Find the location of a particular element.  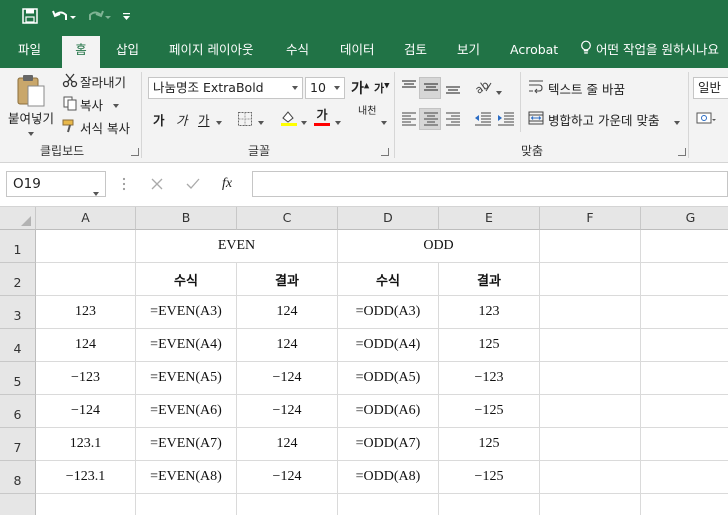

cell-d8: =ODD(A8) is located at coordinates (388, 477).